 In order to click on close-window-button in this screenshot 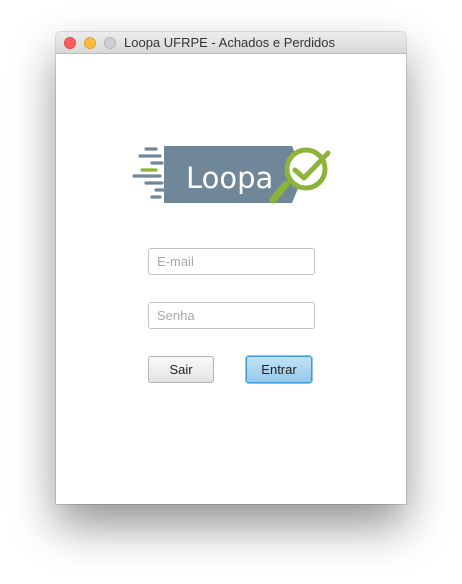, I will do `click(70, 43)`.